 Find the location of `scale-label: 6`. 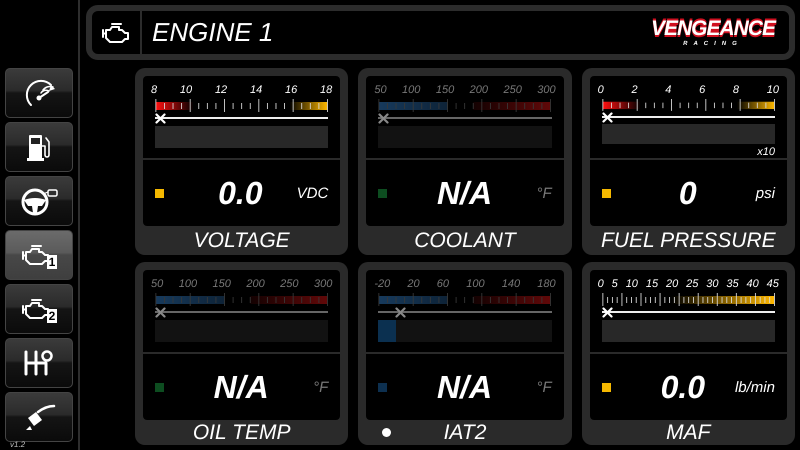

scale-label: 6 is located at coordinates (702, 90).